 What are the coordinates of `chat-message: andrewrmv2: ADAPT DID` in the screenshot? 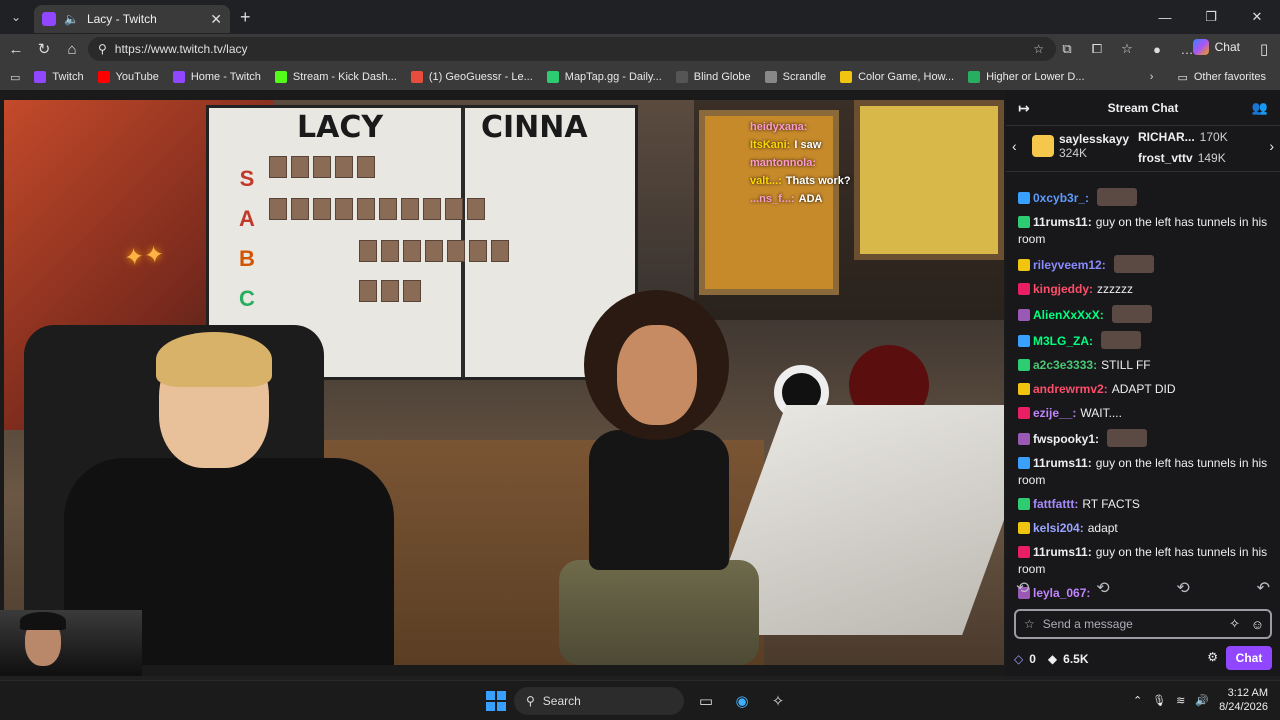 It's located at (1143, 389).